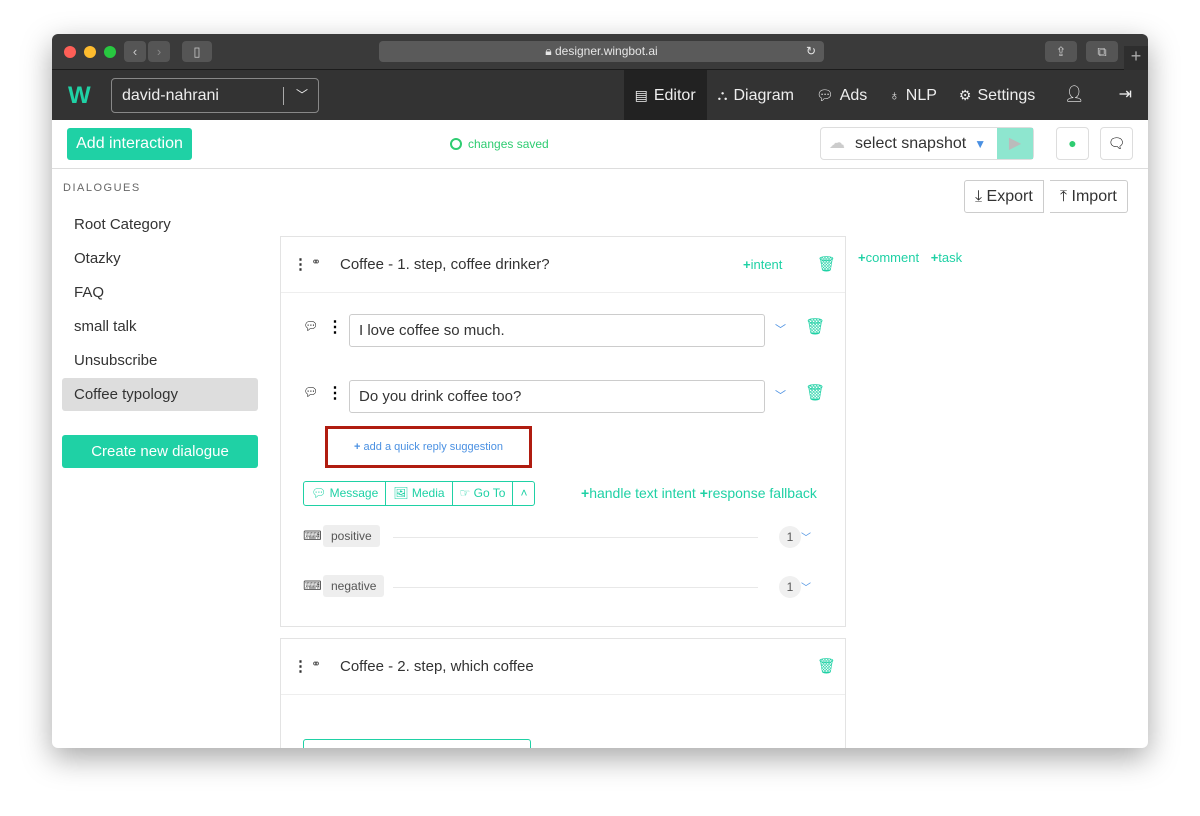 The height and width of the screenshot is (816, 1200). I want to click on link-label: handle text intent, so click(642, 493).